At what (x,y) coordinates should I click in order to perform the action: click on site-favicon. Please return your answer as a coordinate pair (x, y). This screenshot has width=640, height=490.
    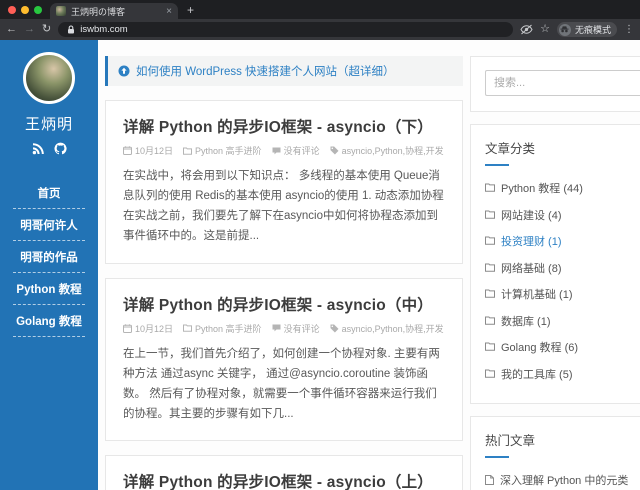
    Looking at the image, I should click on (61, 11).